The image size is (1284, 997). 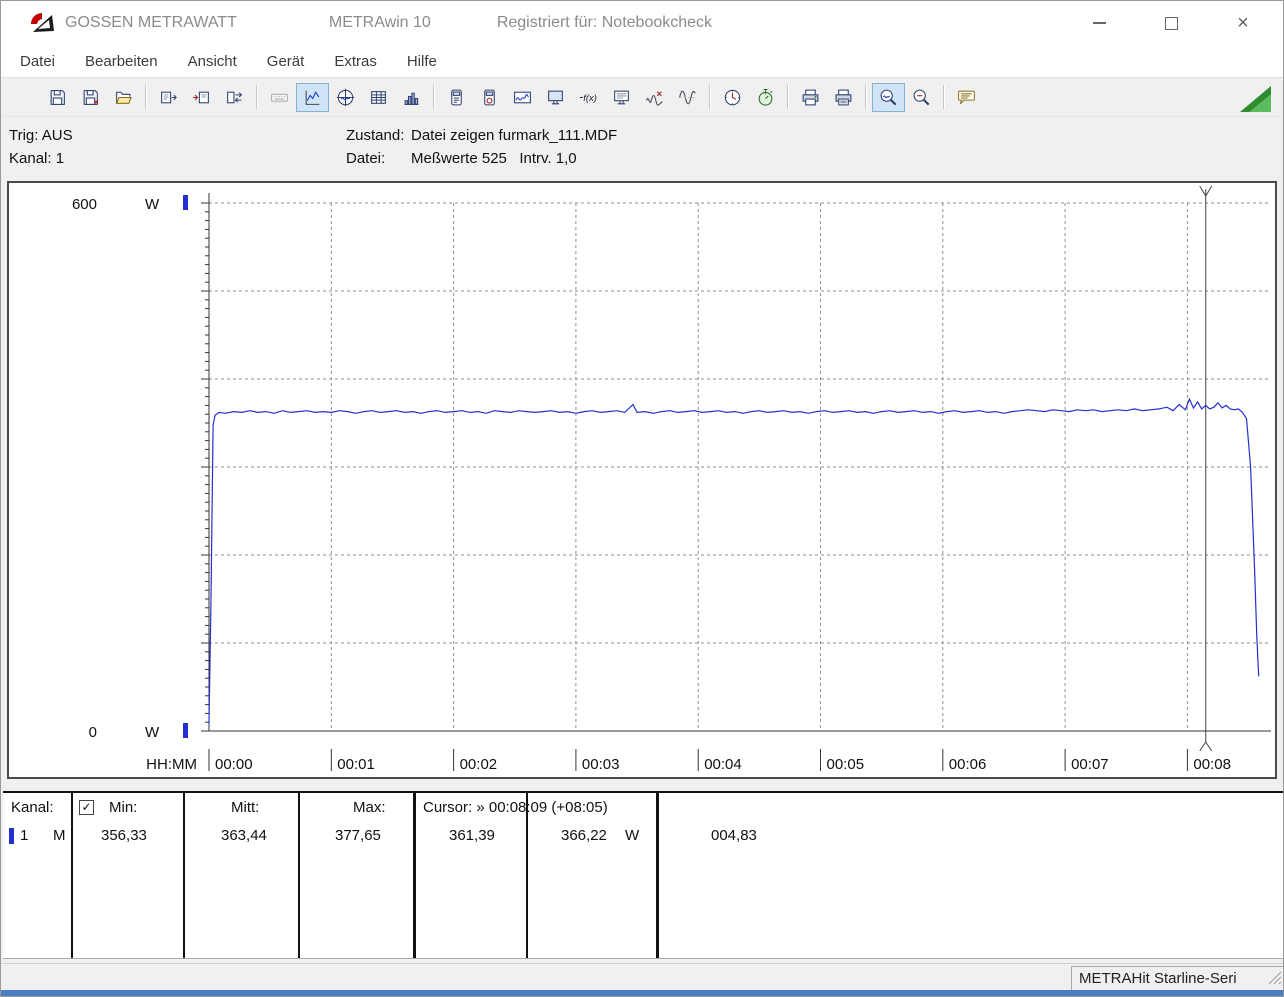 I want to click on window-bottom-border, so click(x=642, y=993).